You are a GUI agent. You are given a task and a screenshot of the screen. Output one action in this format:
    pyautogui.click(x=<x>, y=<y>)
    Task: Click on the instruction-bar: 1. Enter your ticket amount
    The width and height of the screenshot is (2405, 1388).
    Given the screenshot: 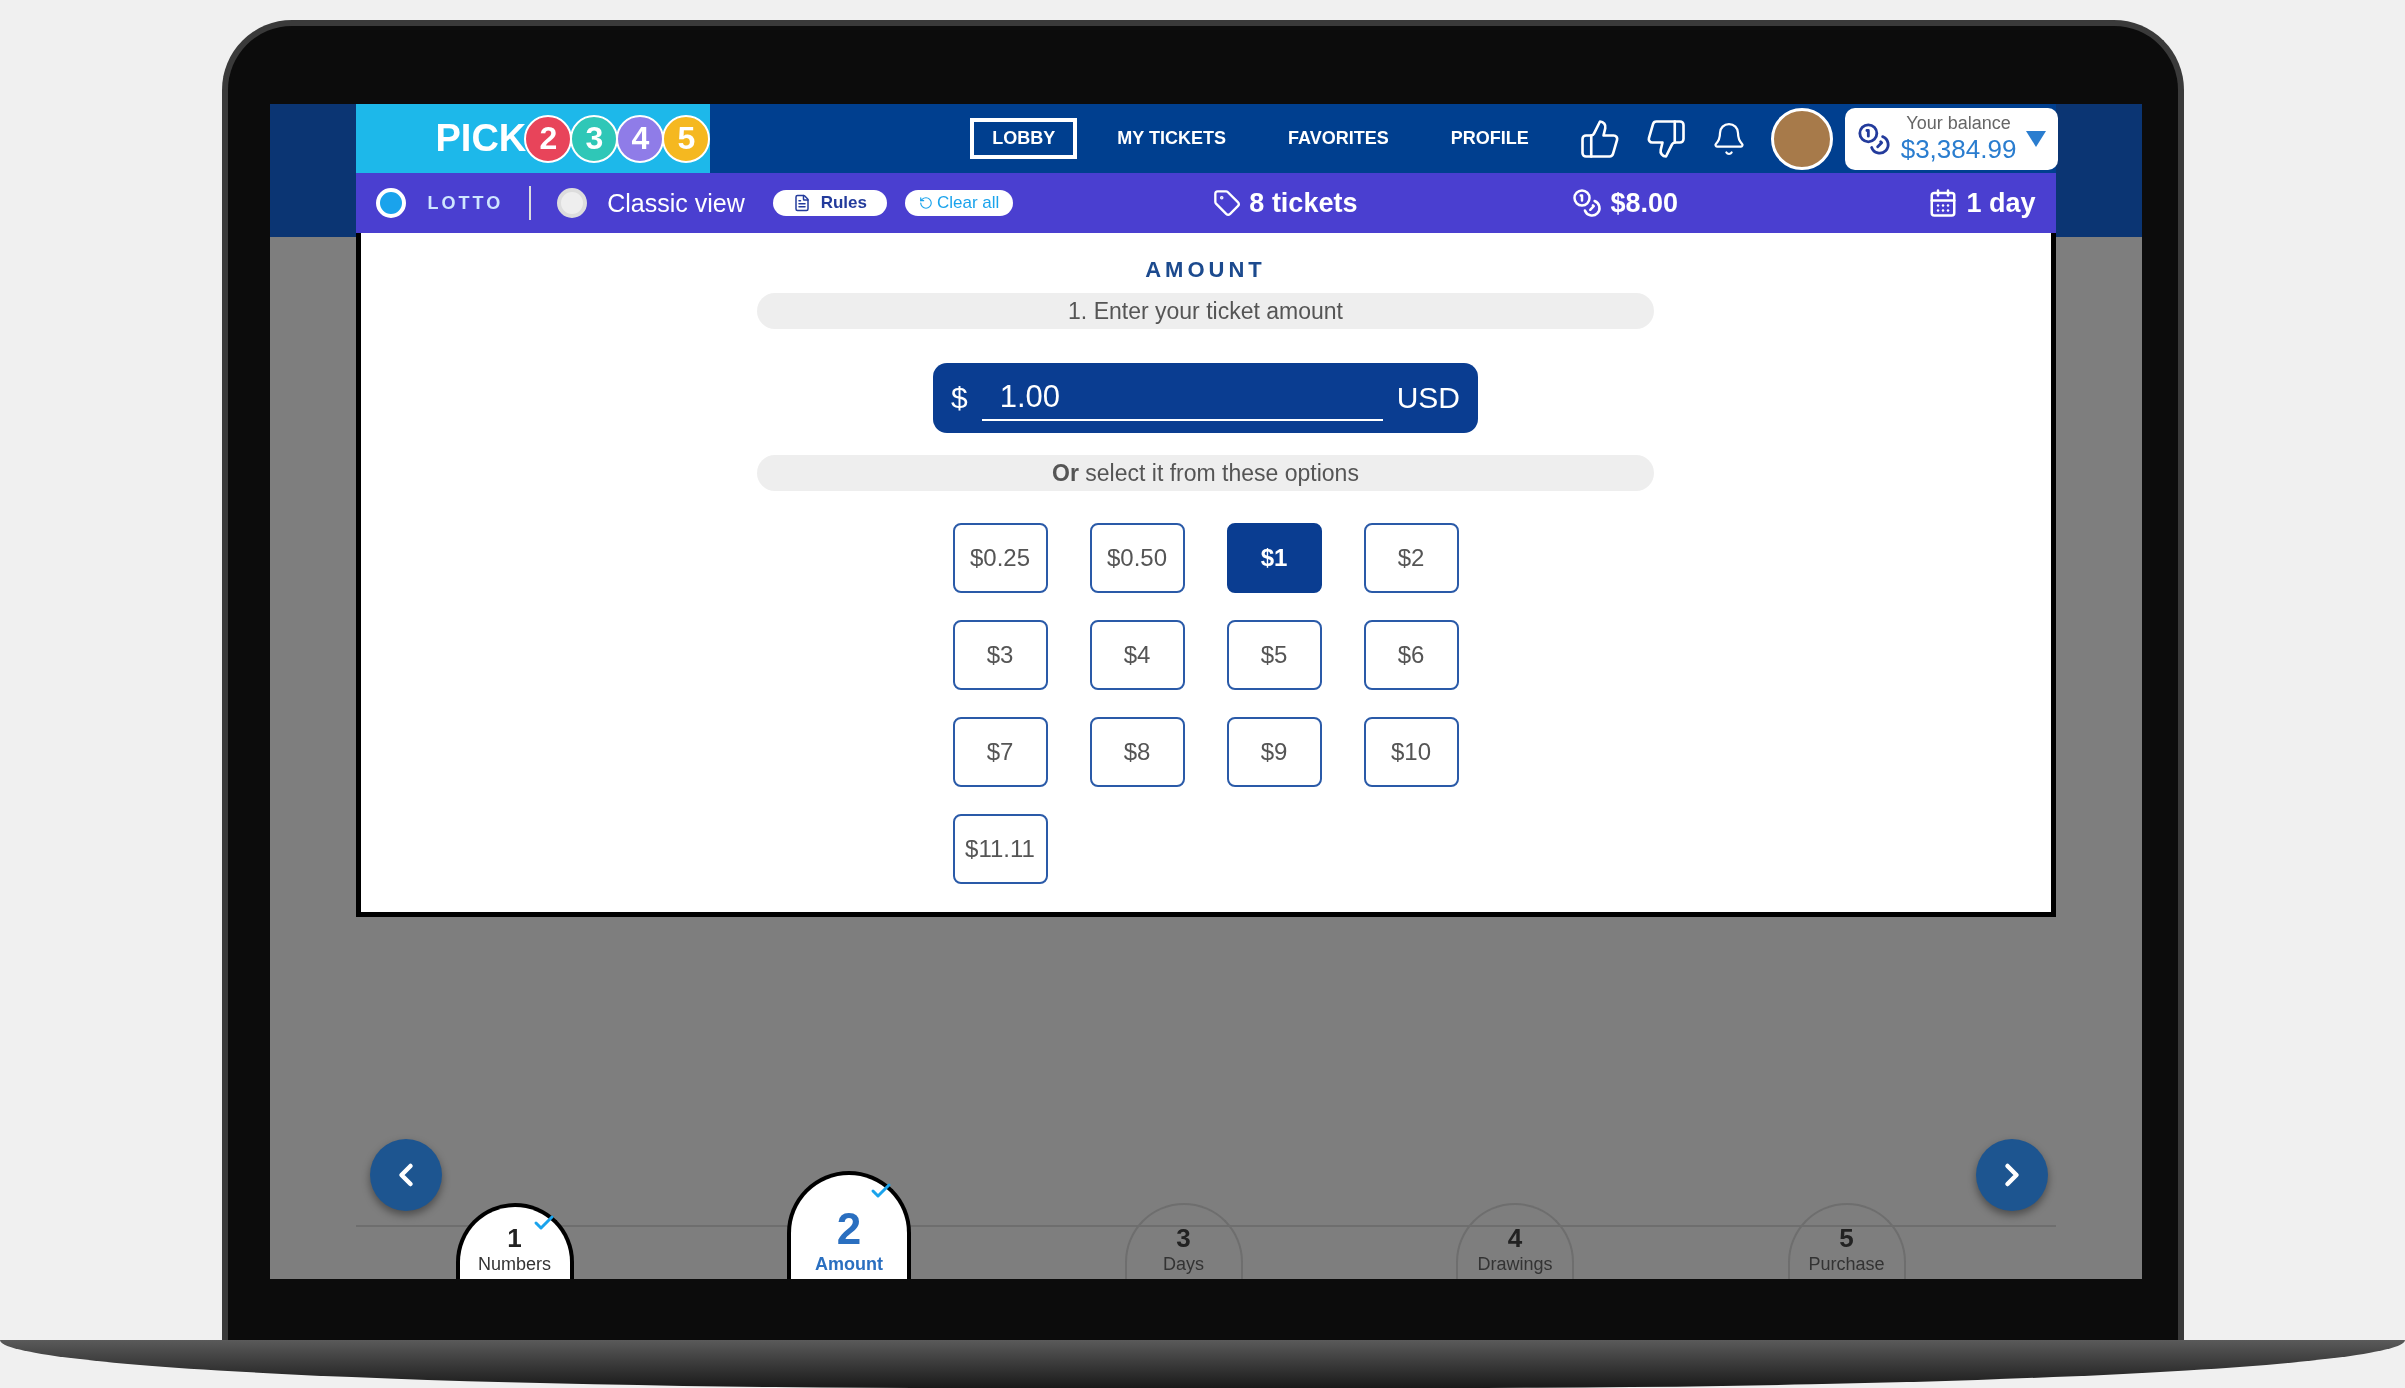 What is the action you would take?
    pyautogui.click(x=1205, y=311)
    